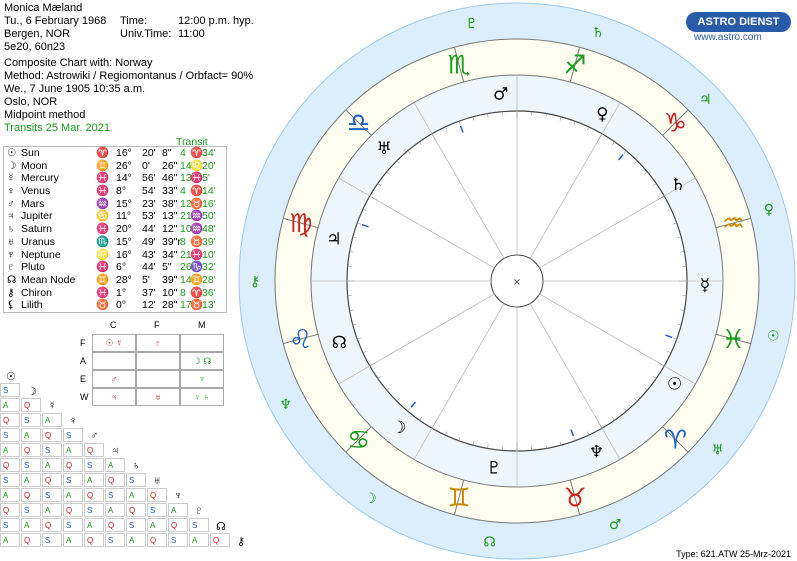  Describe the element at coordinates (103, 153) in the screenshot. I see `planet-sign: ♈` at that location.